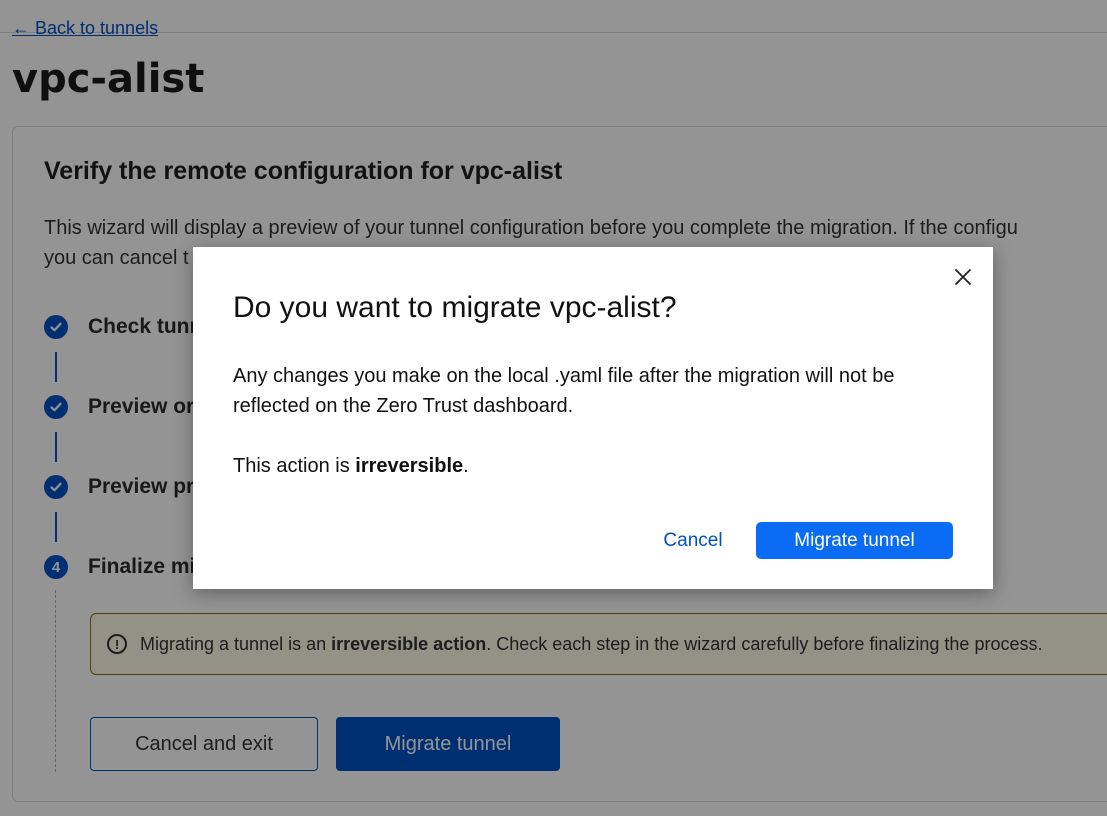  Describe the element at coordinates (466, 466) in the screenshot. I see `note-text: .` at that location.